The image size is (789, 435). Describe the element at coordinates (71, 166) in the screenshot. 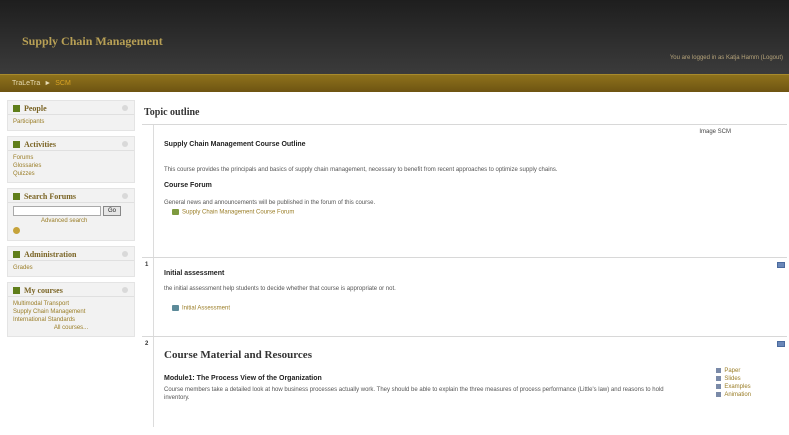

I see `glossaries-link: Glossaries` at that location.